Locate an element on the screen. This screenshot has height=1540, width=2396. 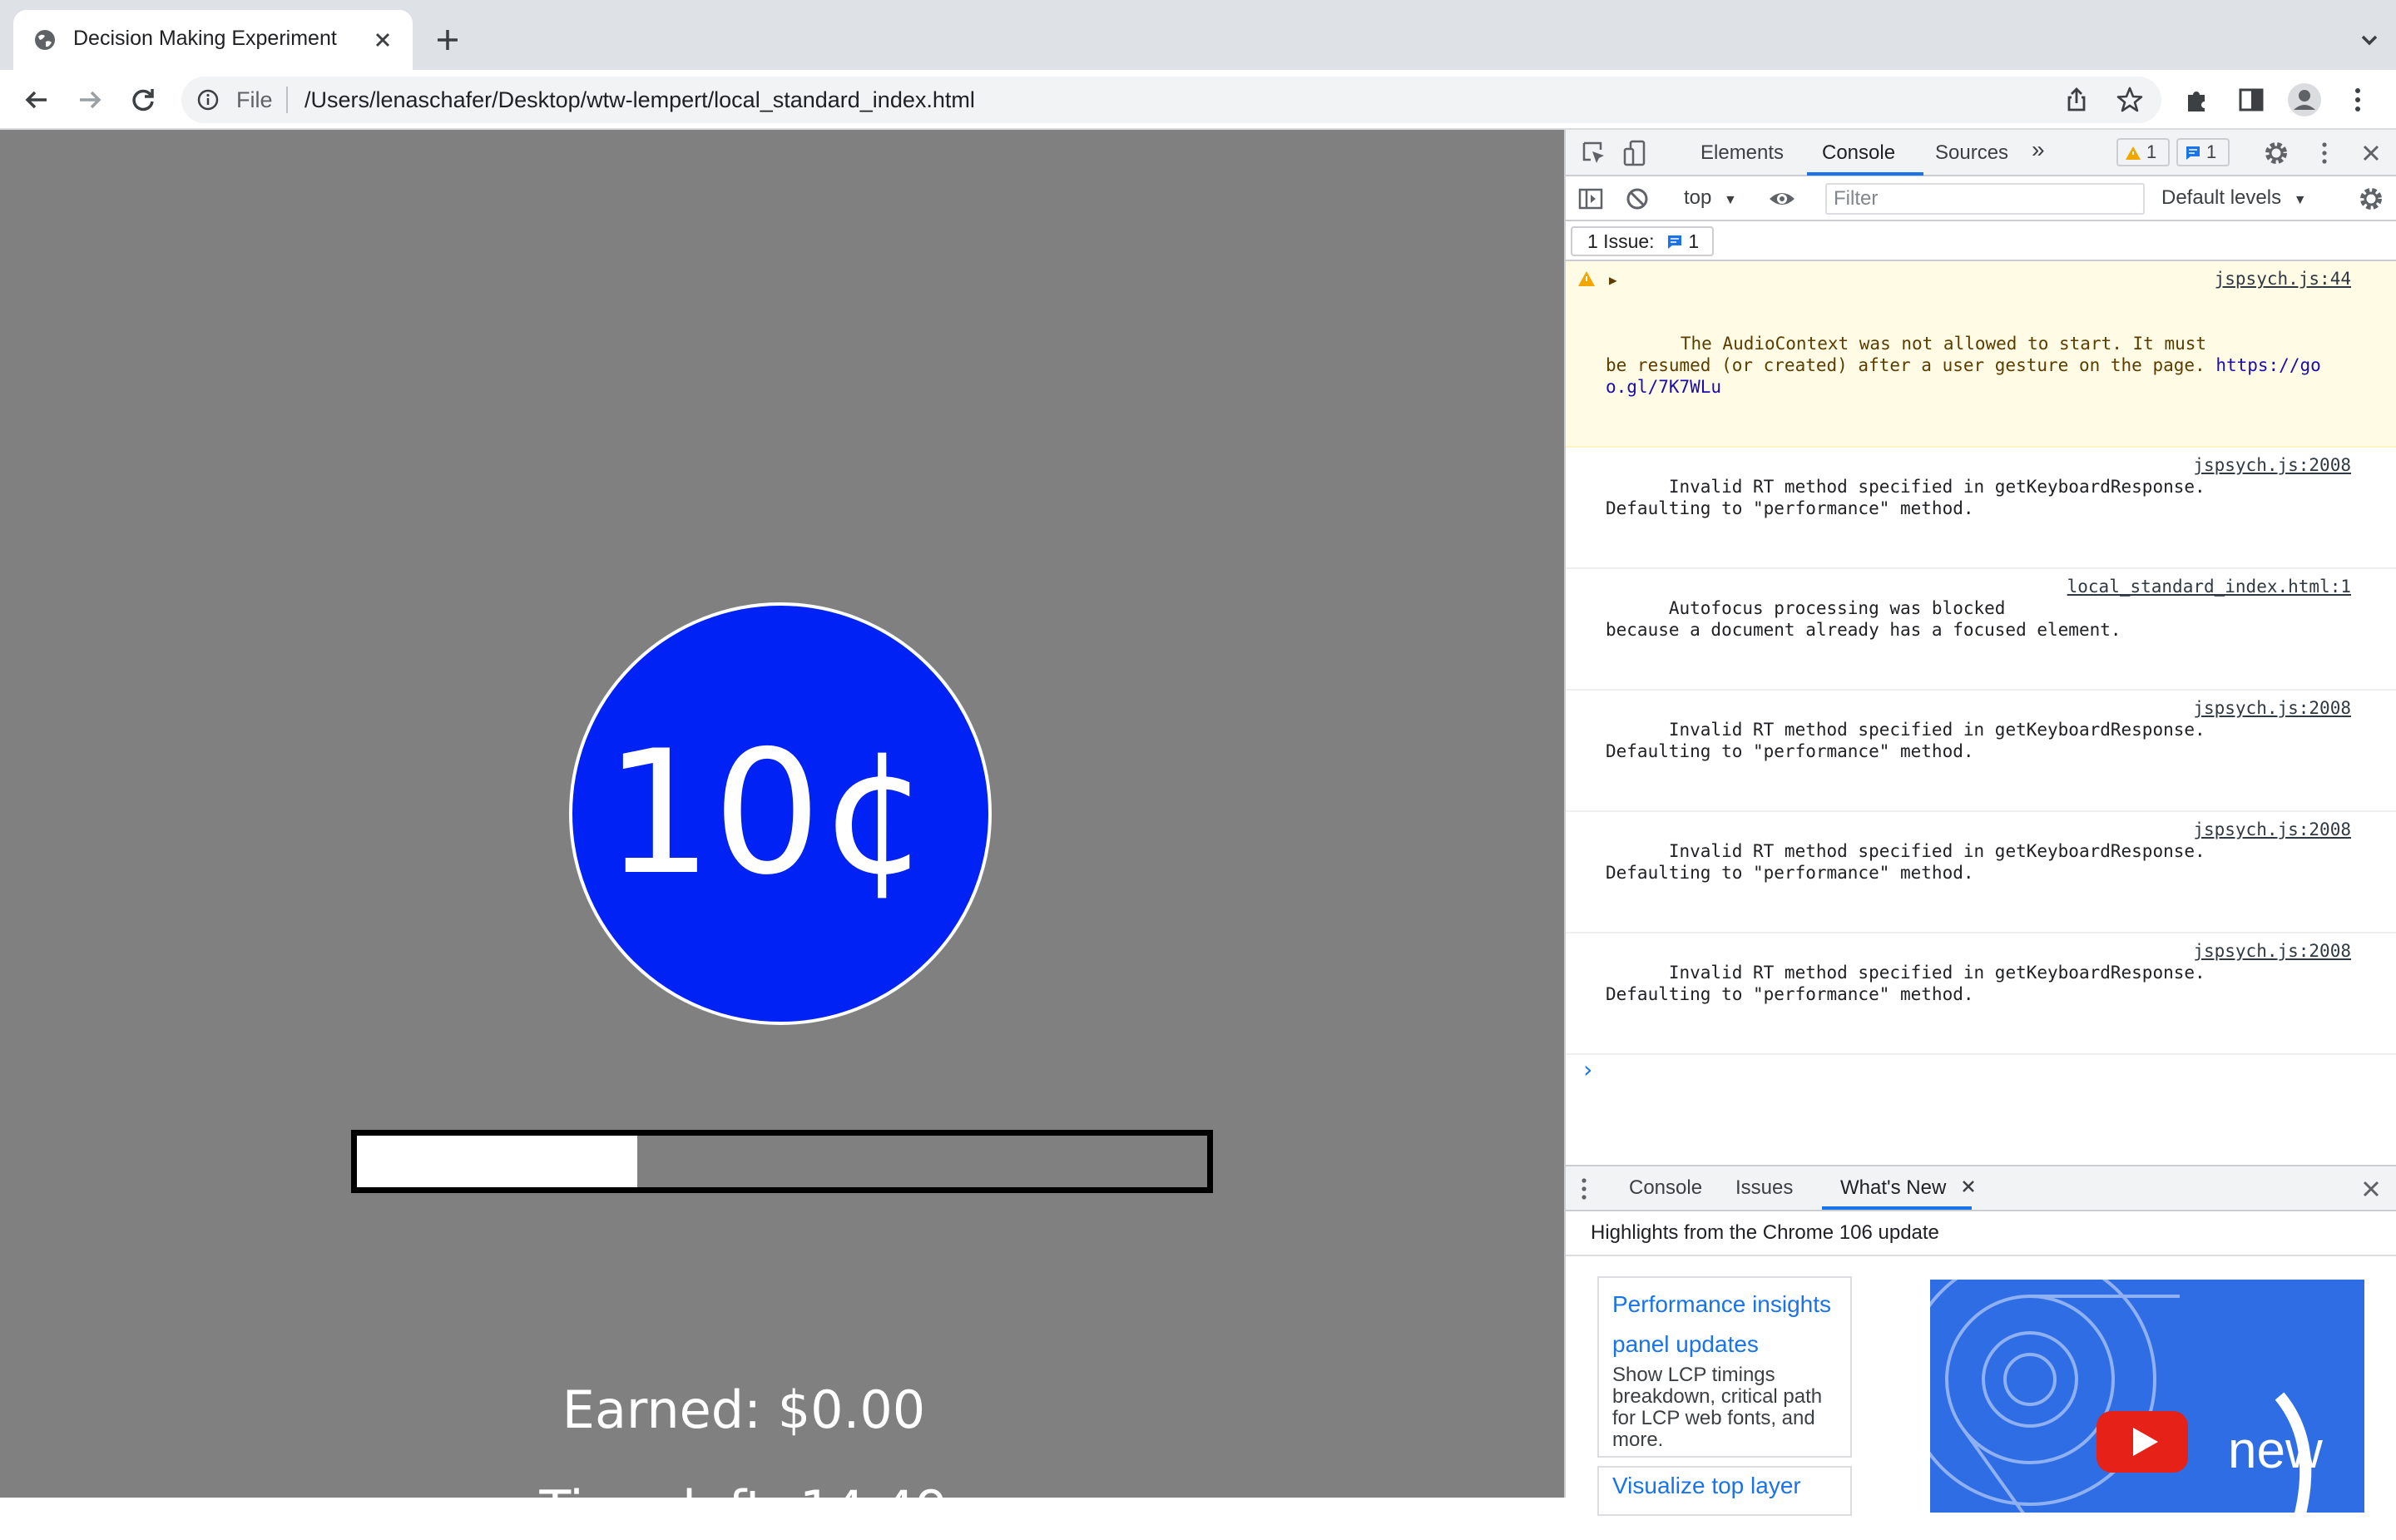
log-levels-value: Default levels is located at coordinates (2221, 197).